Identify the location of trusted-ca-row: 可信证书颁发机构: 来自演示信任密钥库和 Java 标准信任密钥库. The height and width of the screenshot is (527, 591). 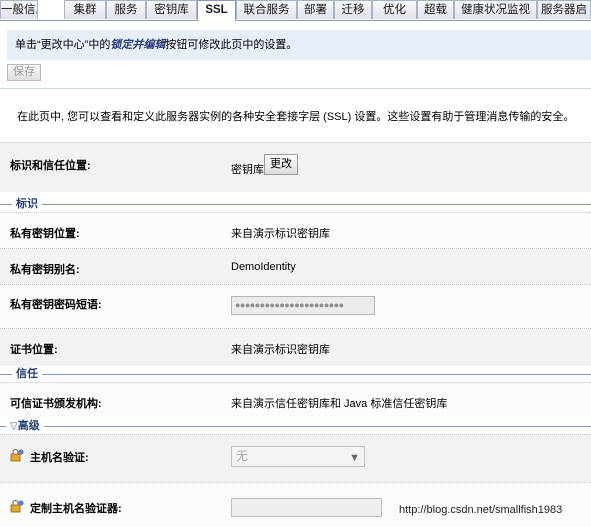
(295, 400).